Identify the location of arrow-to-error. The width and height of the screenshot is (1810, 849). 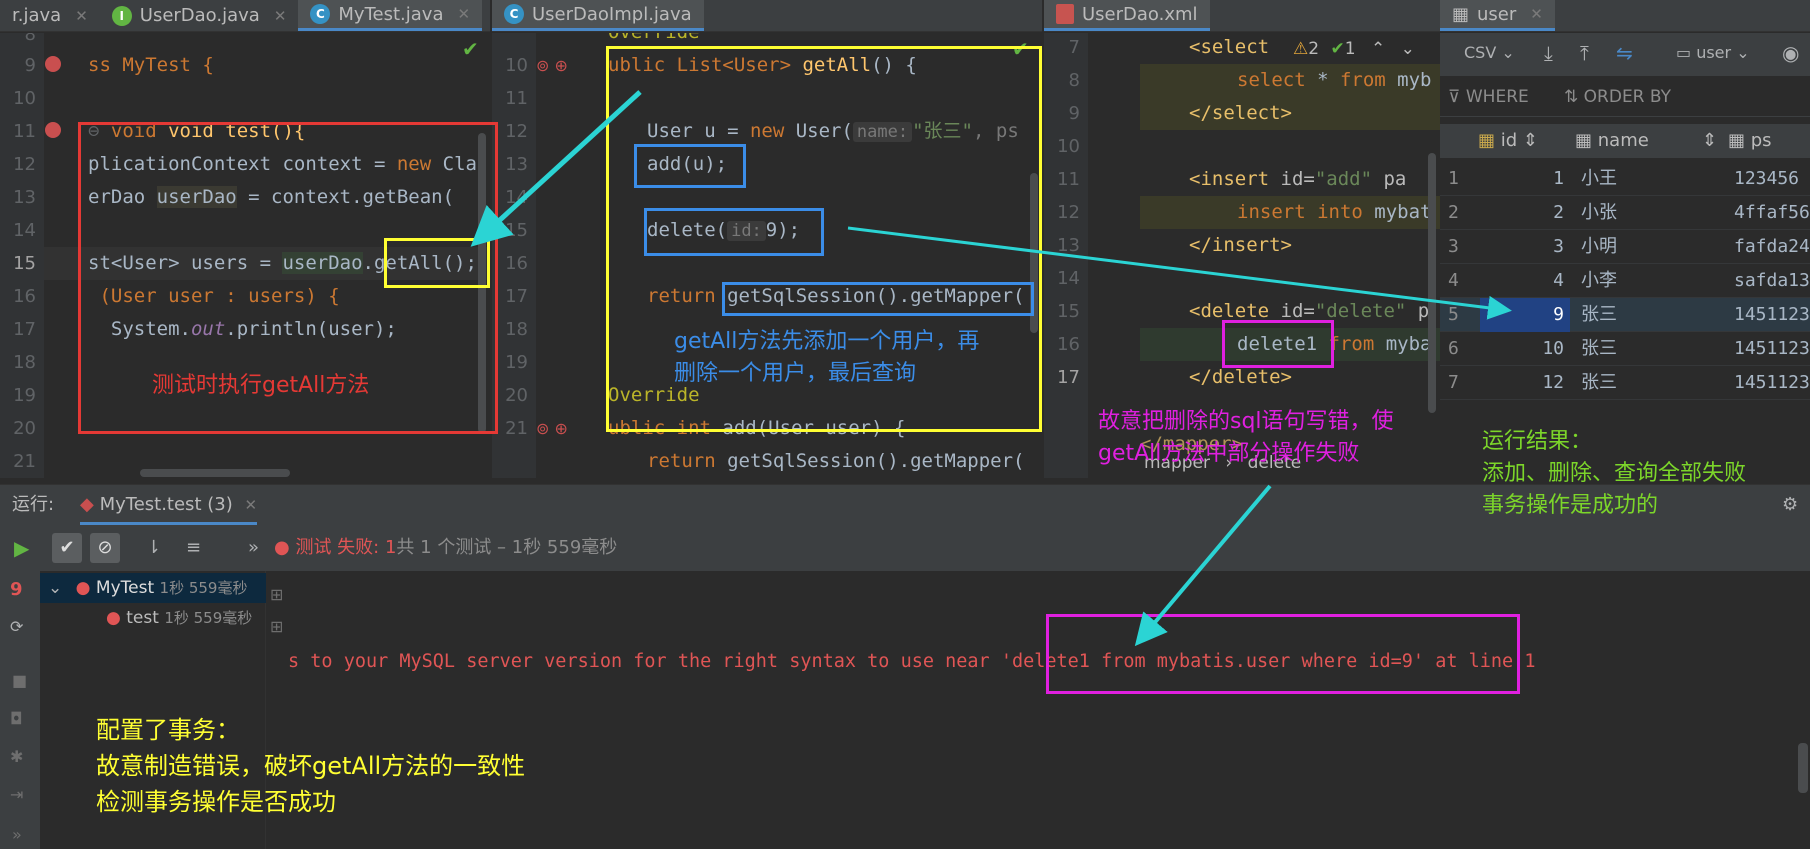
(1203, 565).